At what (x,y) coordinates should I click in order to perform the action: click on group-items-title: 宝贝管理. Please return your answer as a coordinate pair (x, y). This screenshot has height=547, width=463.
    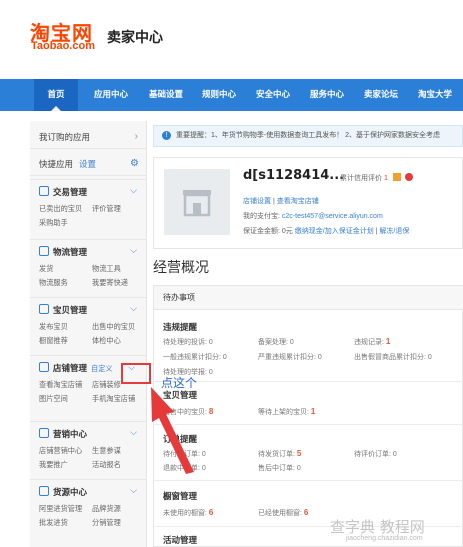
    Looking at the image, I should click on (63, 310).